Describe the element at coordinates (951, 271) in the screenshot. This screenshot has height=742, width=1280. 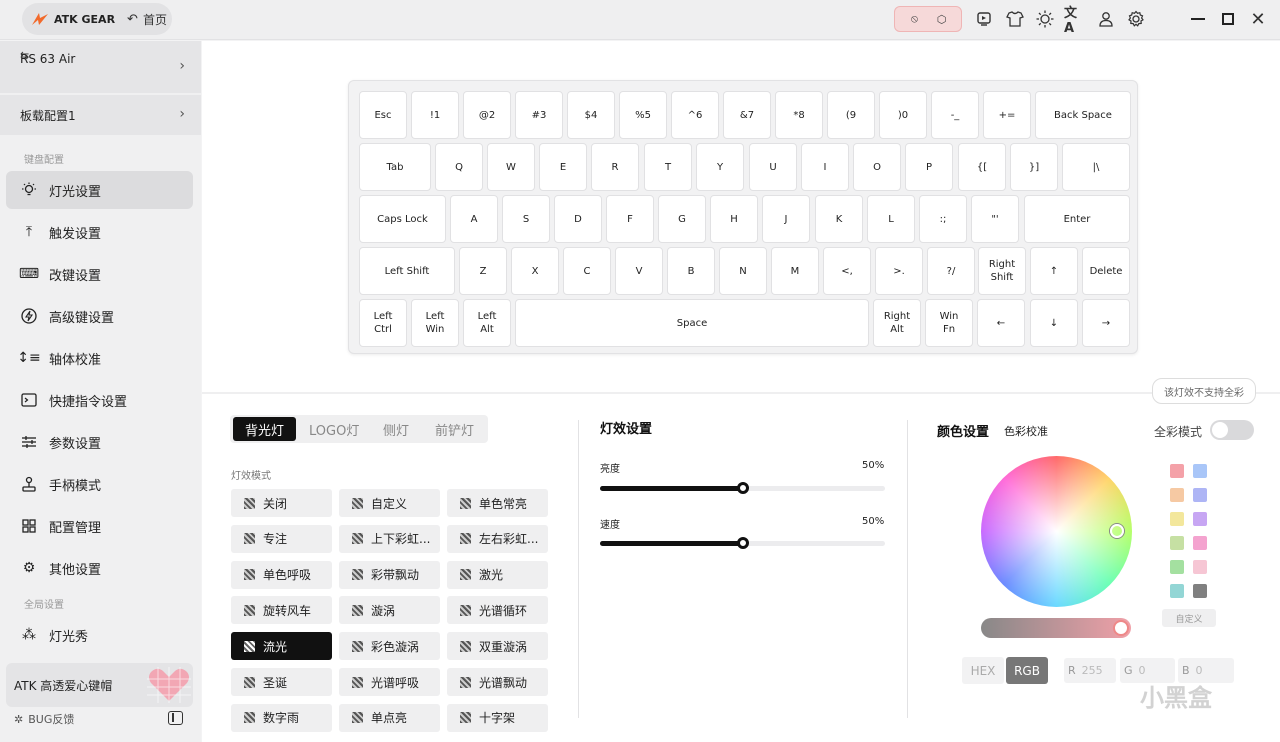
I see `key-?/: ?/` at that location.